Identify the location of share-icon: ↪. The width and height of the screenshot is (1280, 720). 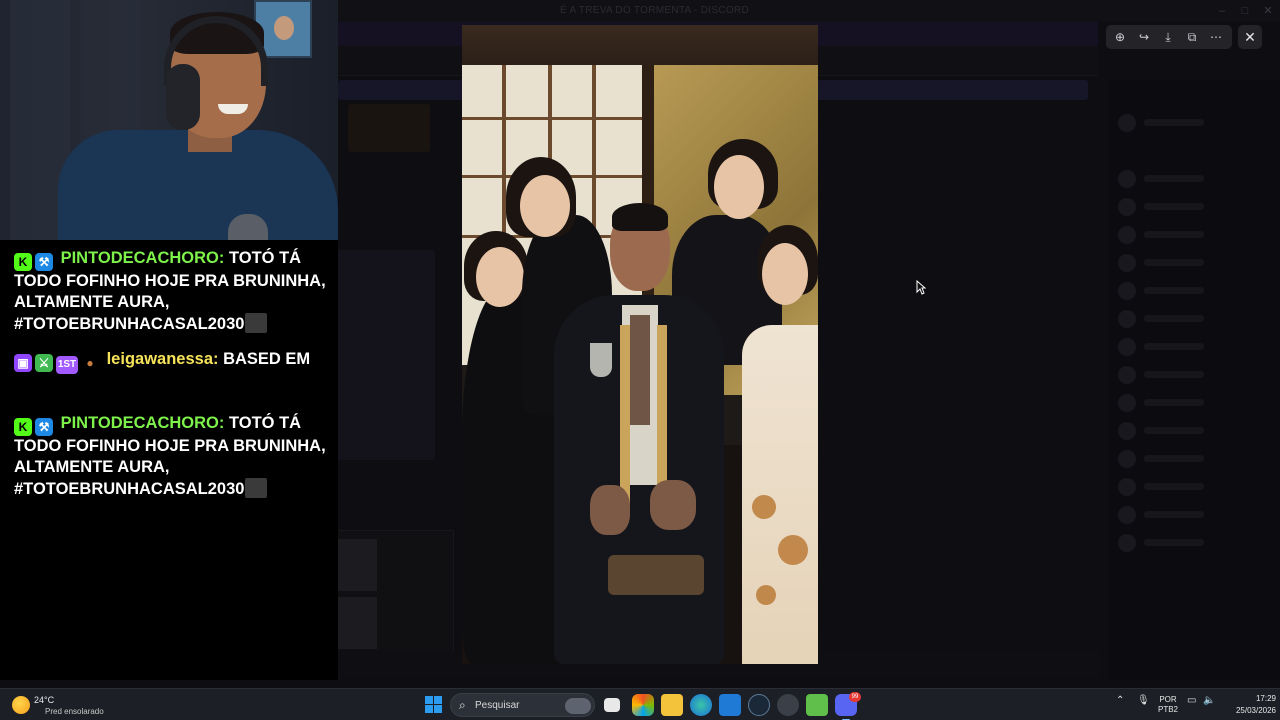
(1144, 37).